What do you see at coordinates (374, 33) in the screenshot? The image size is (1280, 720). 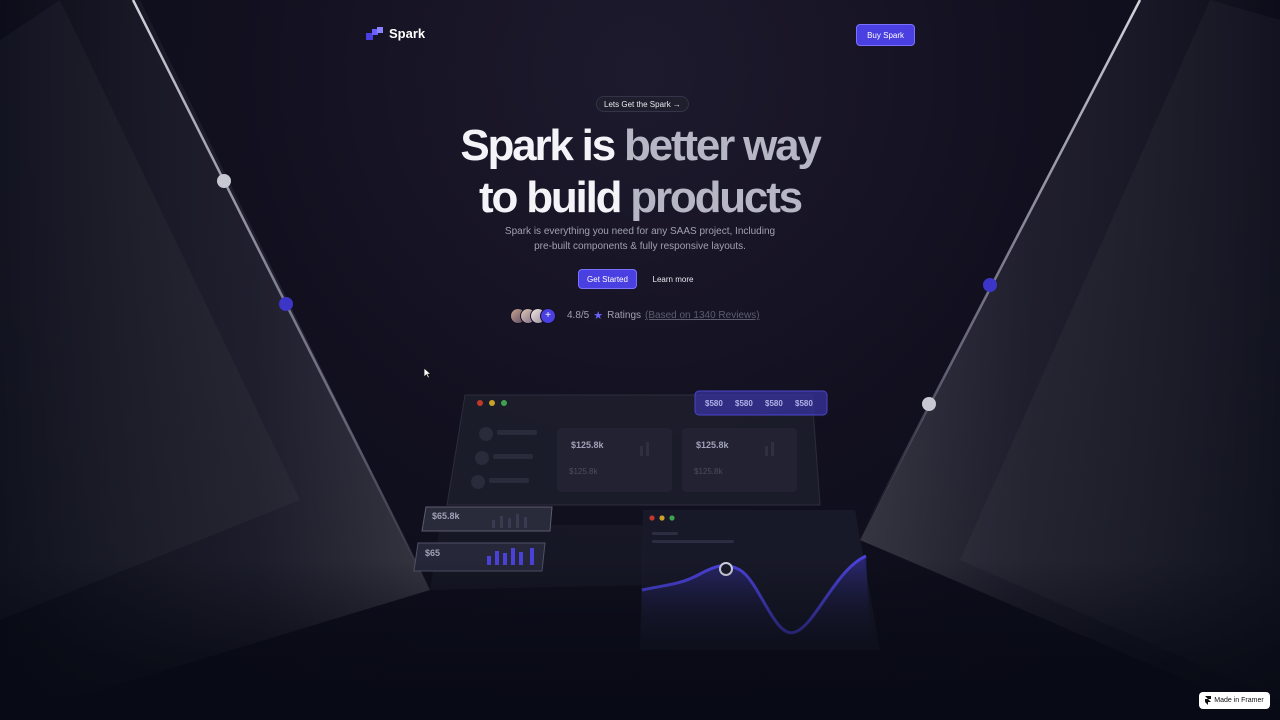 I see `spark-logo-icon` at bounding box center [374, 33].